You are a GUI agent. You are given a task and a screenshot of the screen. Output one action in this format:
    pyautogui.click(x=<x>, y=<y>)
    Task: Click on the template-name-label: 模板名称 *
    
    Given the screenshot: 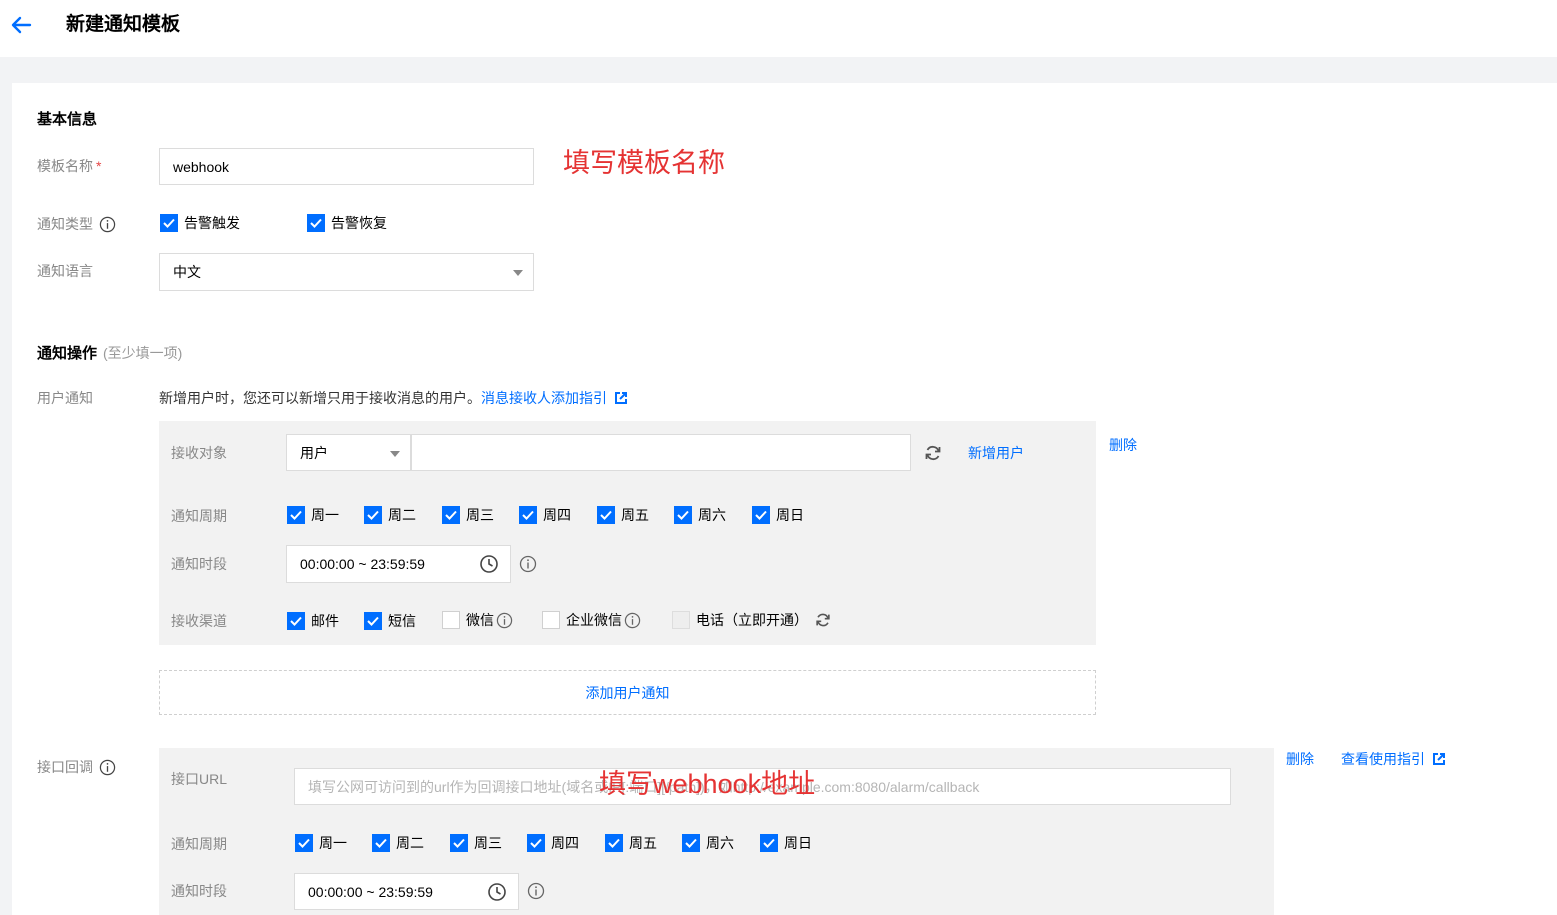 What is the action you would take?
    pyautogui.click(x=69, y=166)
    